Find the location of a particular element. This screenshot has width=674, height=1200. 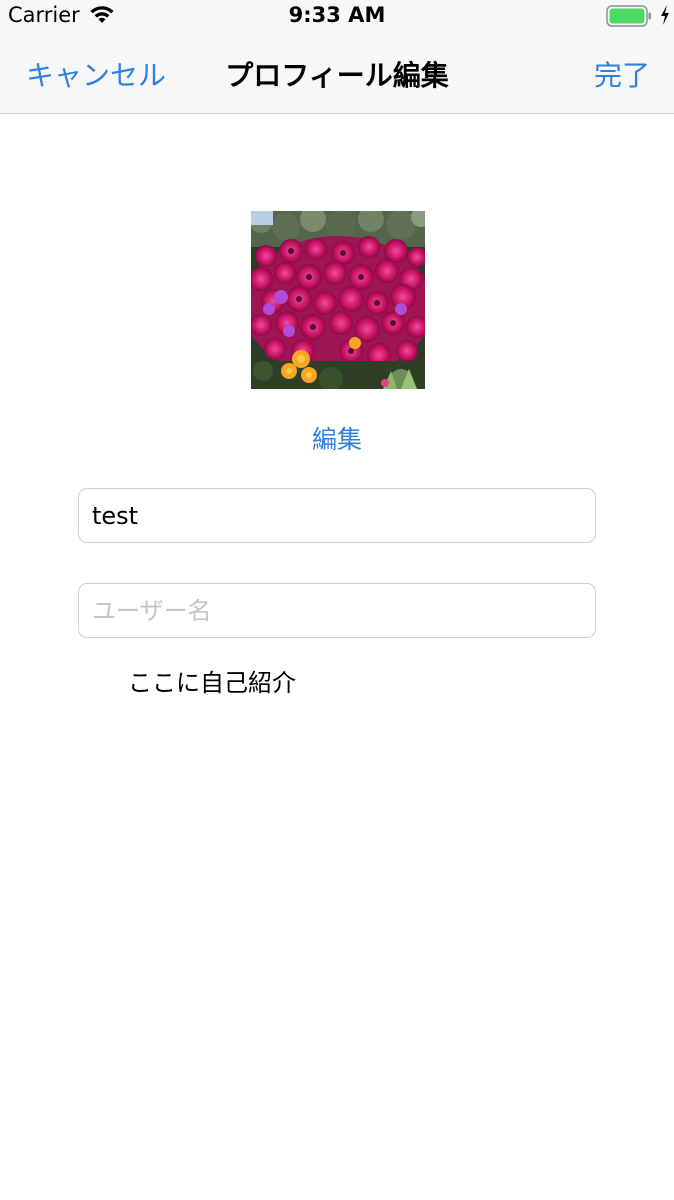

edit-photo-button: 編集 is located at coordinates (337, 438).